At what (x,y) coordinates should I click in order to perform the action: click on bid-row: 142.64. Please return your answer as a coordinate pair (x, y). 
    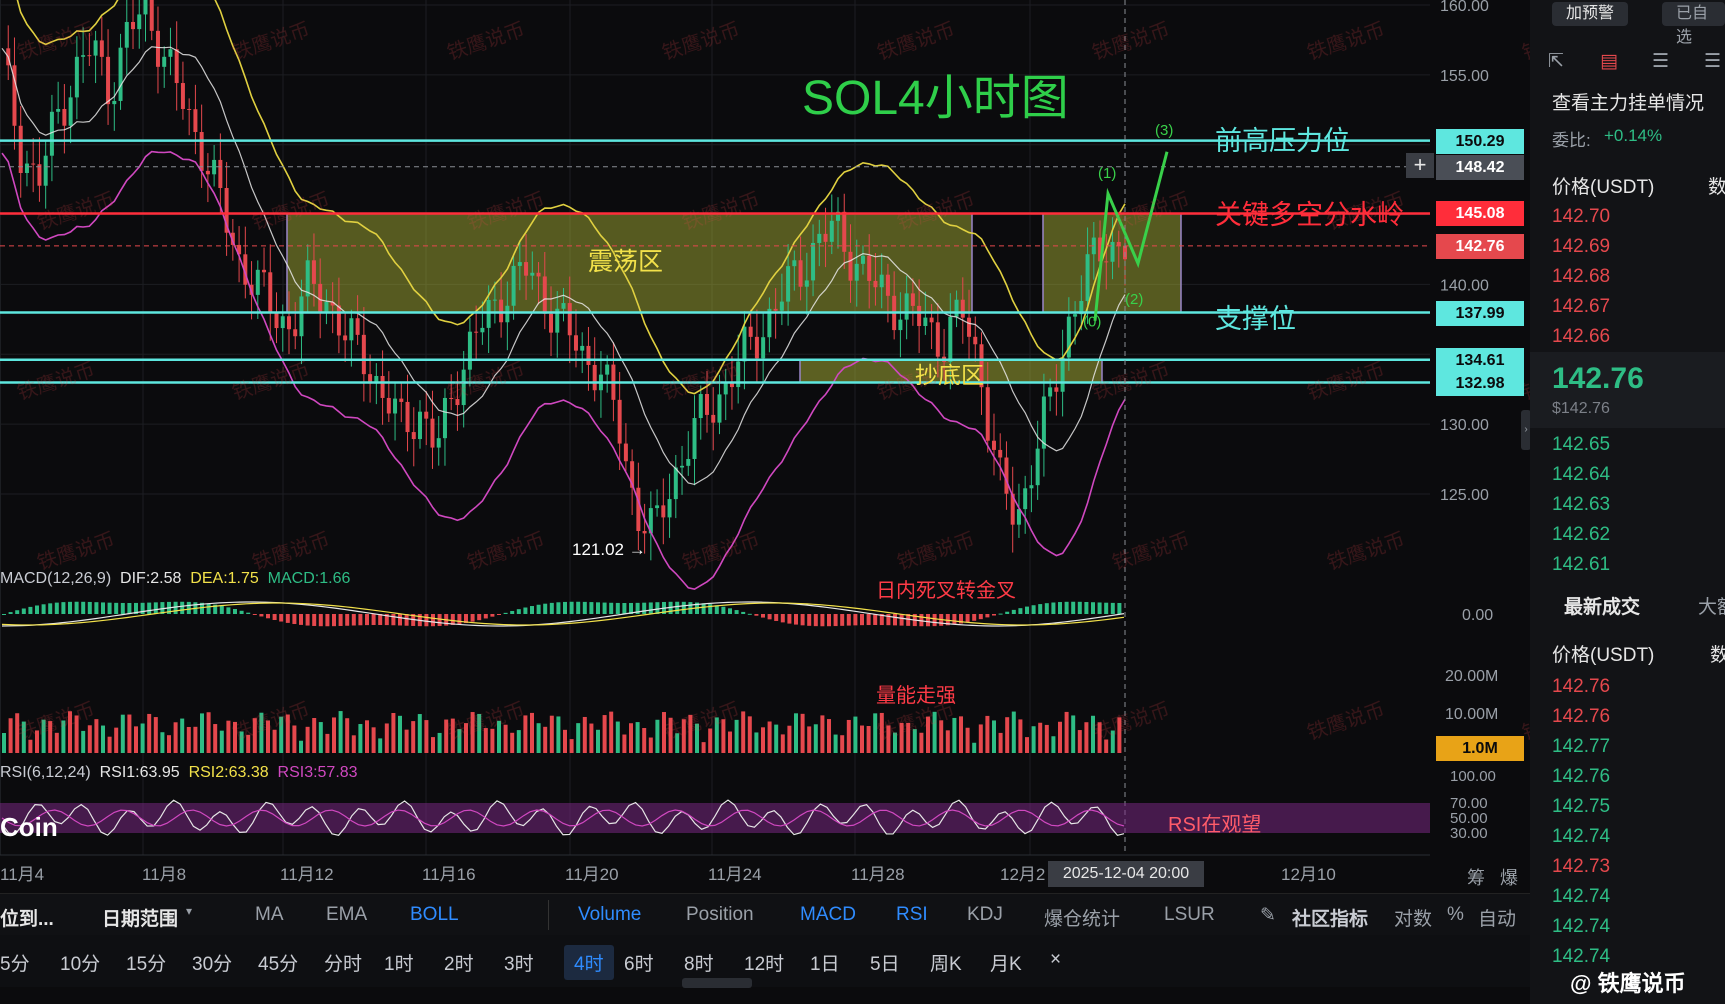
    Looking at the image, I should click on (1581, 475).